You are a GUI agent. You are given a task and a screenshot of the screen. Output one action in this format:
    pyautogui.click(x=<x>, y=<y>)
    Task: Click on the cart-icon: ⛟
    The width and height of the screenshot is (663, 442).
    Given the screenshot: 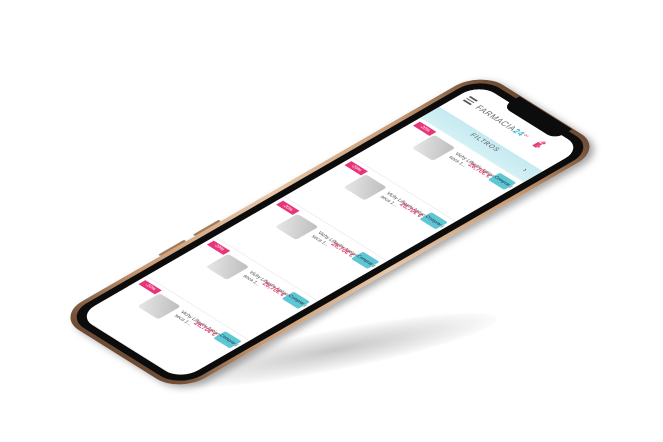 What is the action you would take?
    pyautogui.click(x=540, y=144)
    